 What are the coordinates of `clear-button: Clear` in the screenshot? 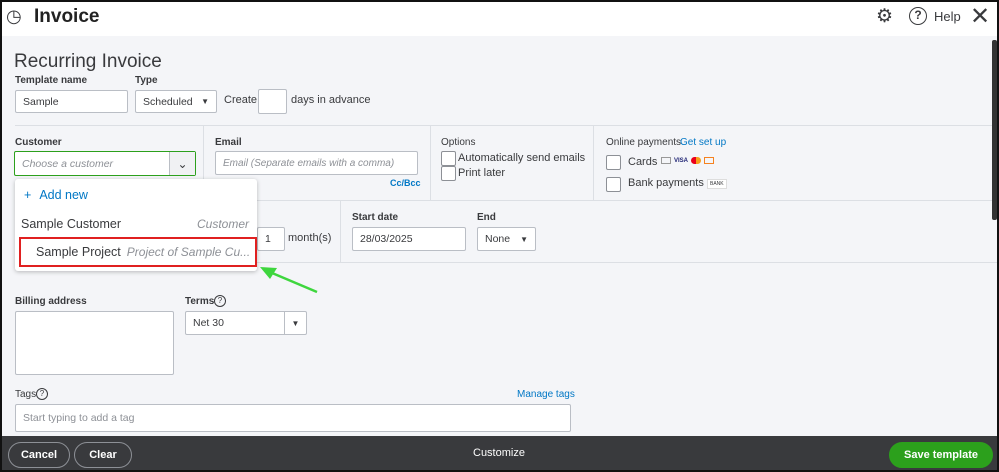 It's located at (103, 455).